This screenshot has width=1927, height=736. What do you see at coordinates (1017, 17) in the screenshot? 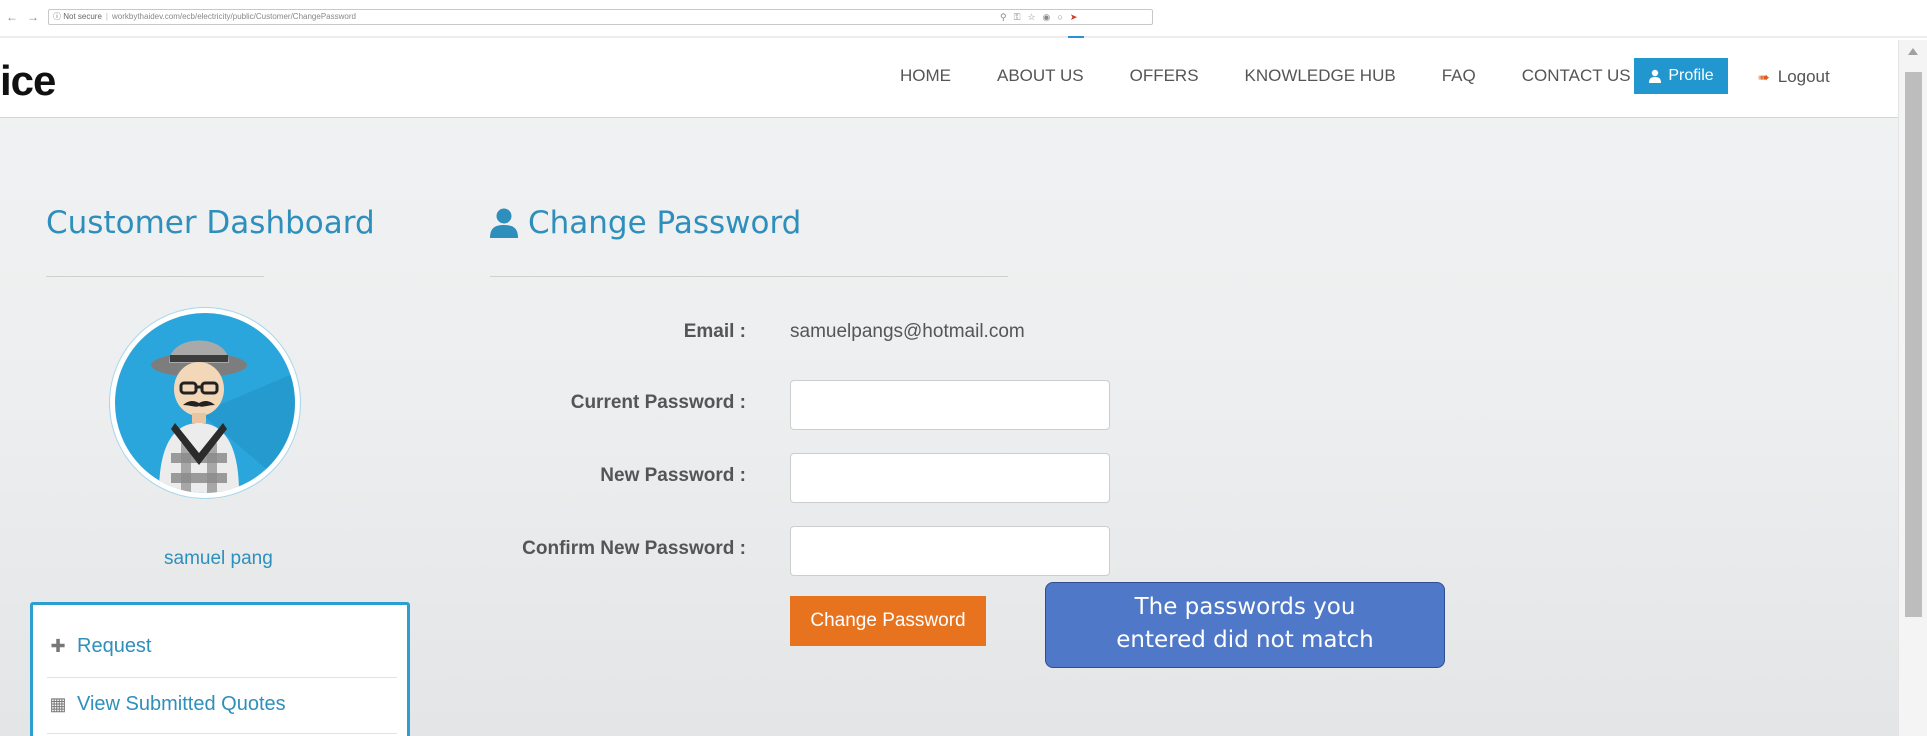
I see `key-icon: ⚿` at bounding box center [1017, 17].